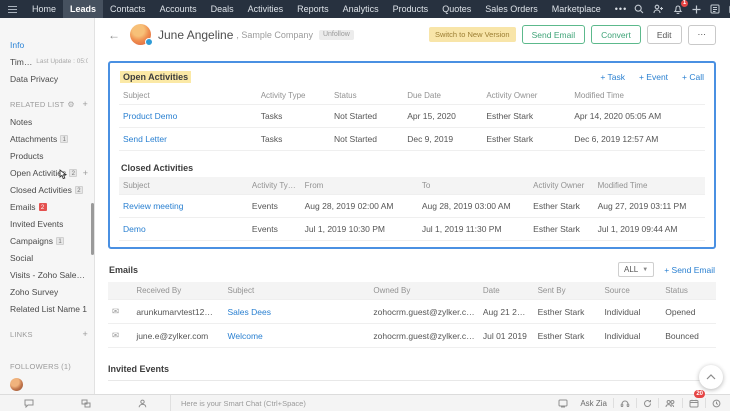  What do you see at coordinates (506, 335) in the screenshot?
I see `cell-date: Jul 01 2019` at bounding box center [506, 335].